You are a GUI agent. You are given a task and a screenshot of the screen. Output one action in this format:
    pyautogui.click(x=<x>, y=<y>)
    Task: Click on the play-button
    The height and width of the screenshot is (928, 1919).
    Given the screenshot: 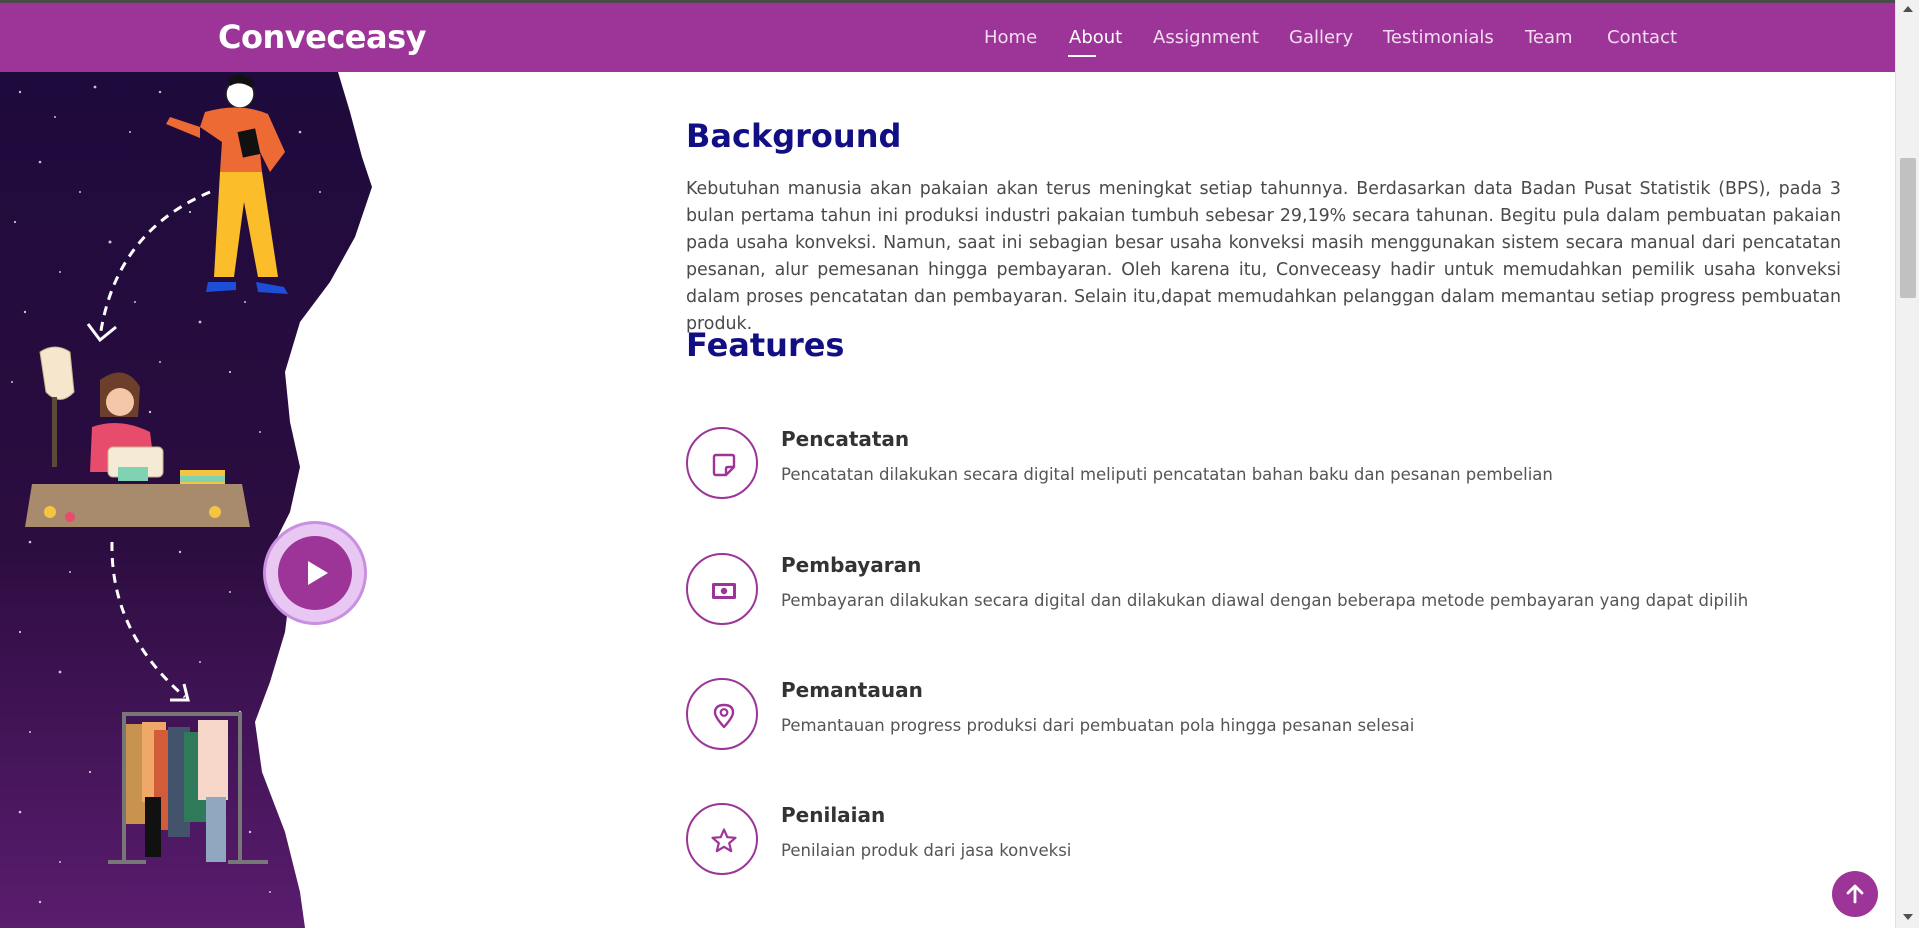 What is the action you would take?
    pyautogui.click(x=315, y=573)
    